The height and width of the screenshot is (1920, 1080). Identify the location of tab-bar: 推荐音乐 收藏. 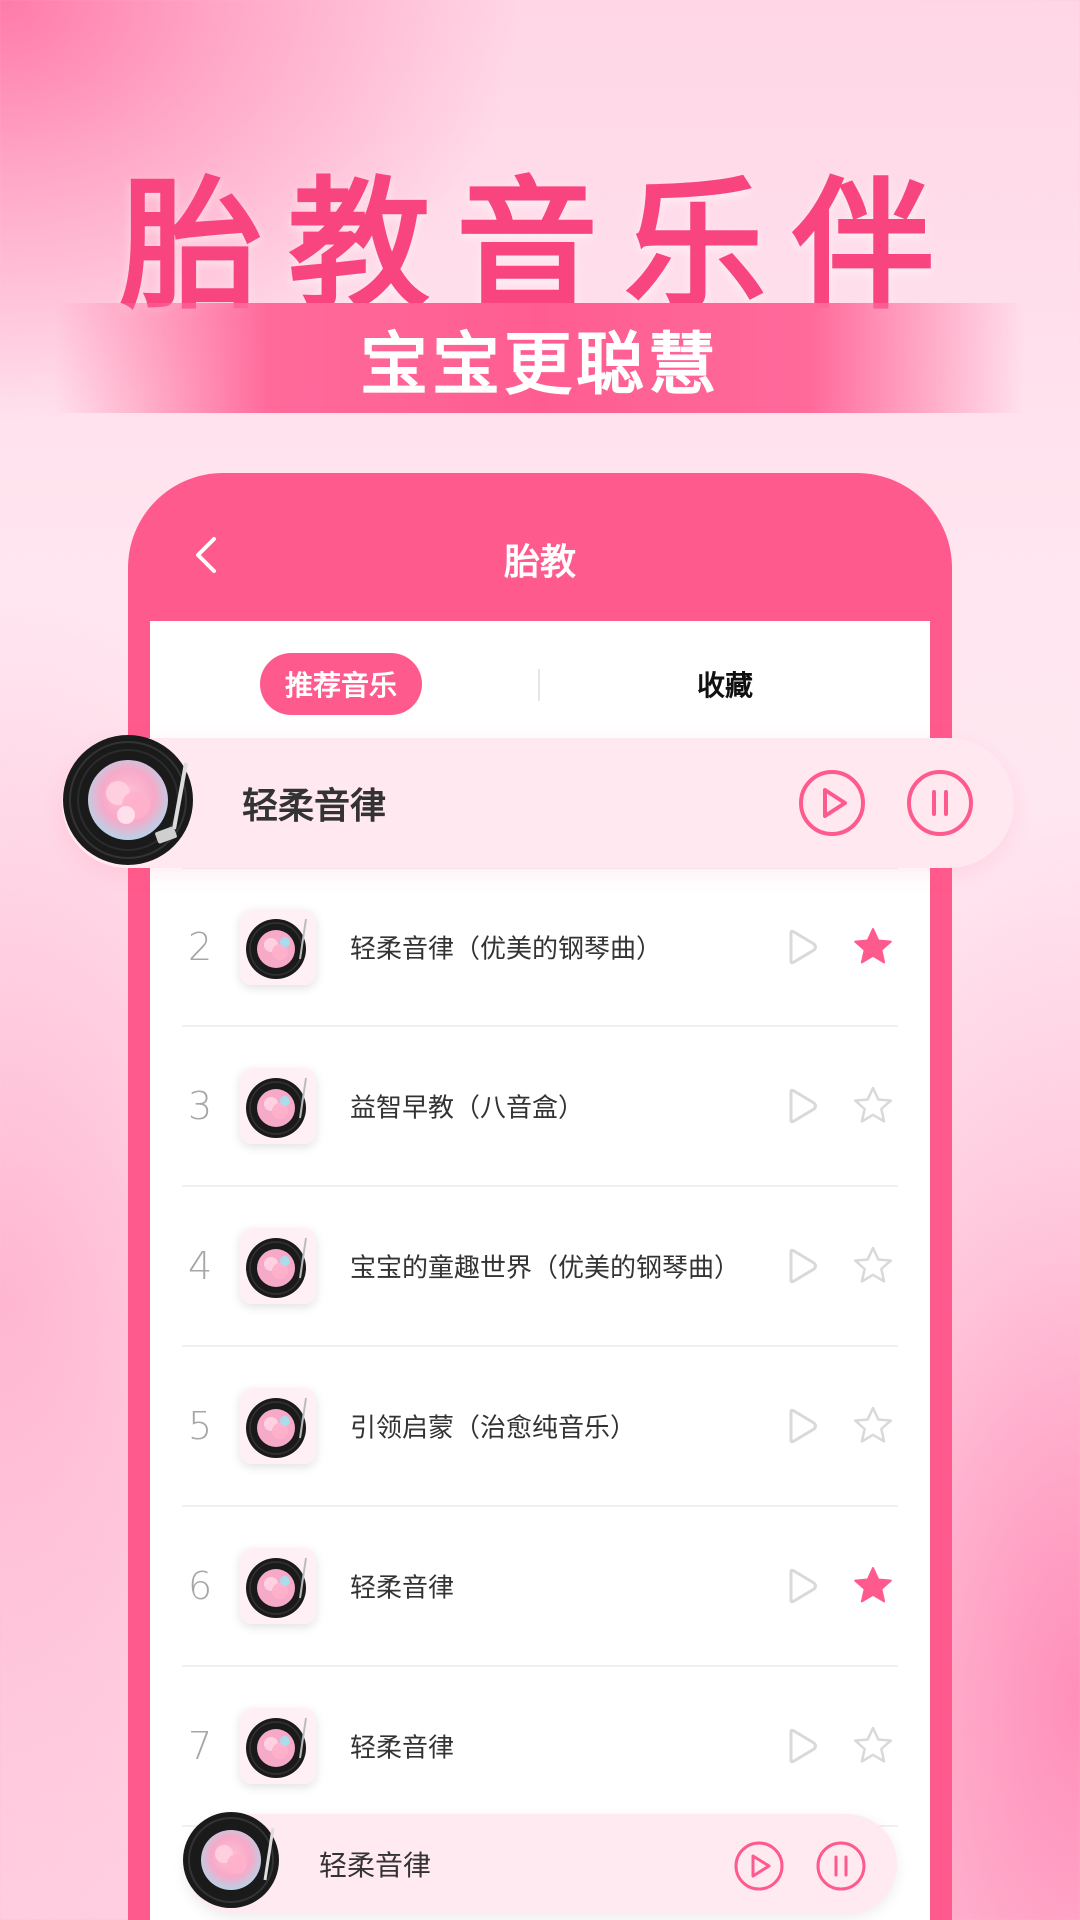
(540, 680).